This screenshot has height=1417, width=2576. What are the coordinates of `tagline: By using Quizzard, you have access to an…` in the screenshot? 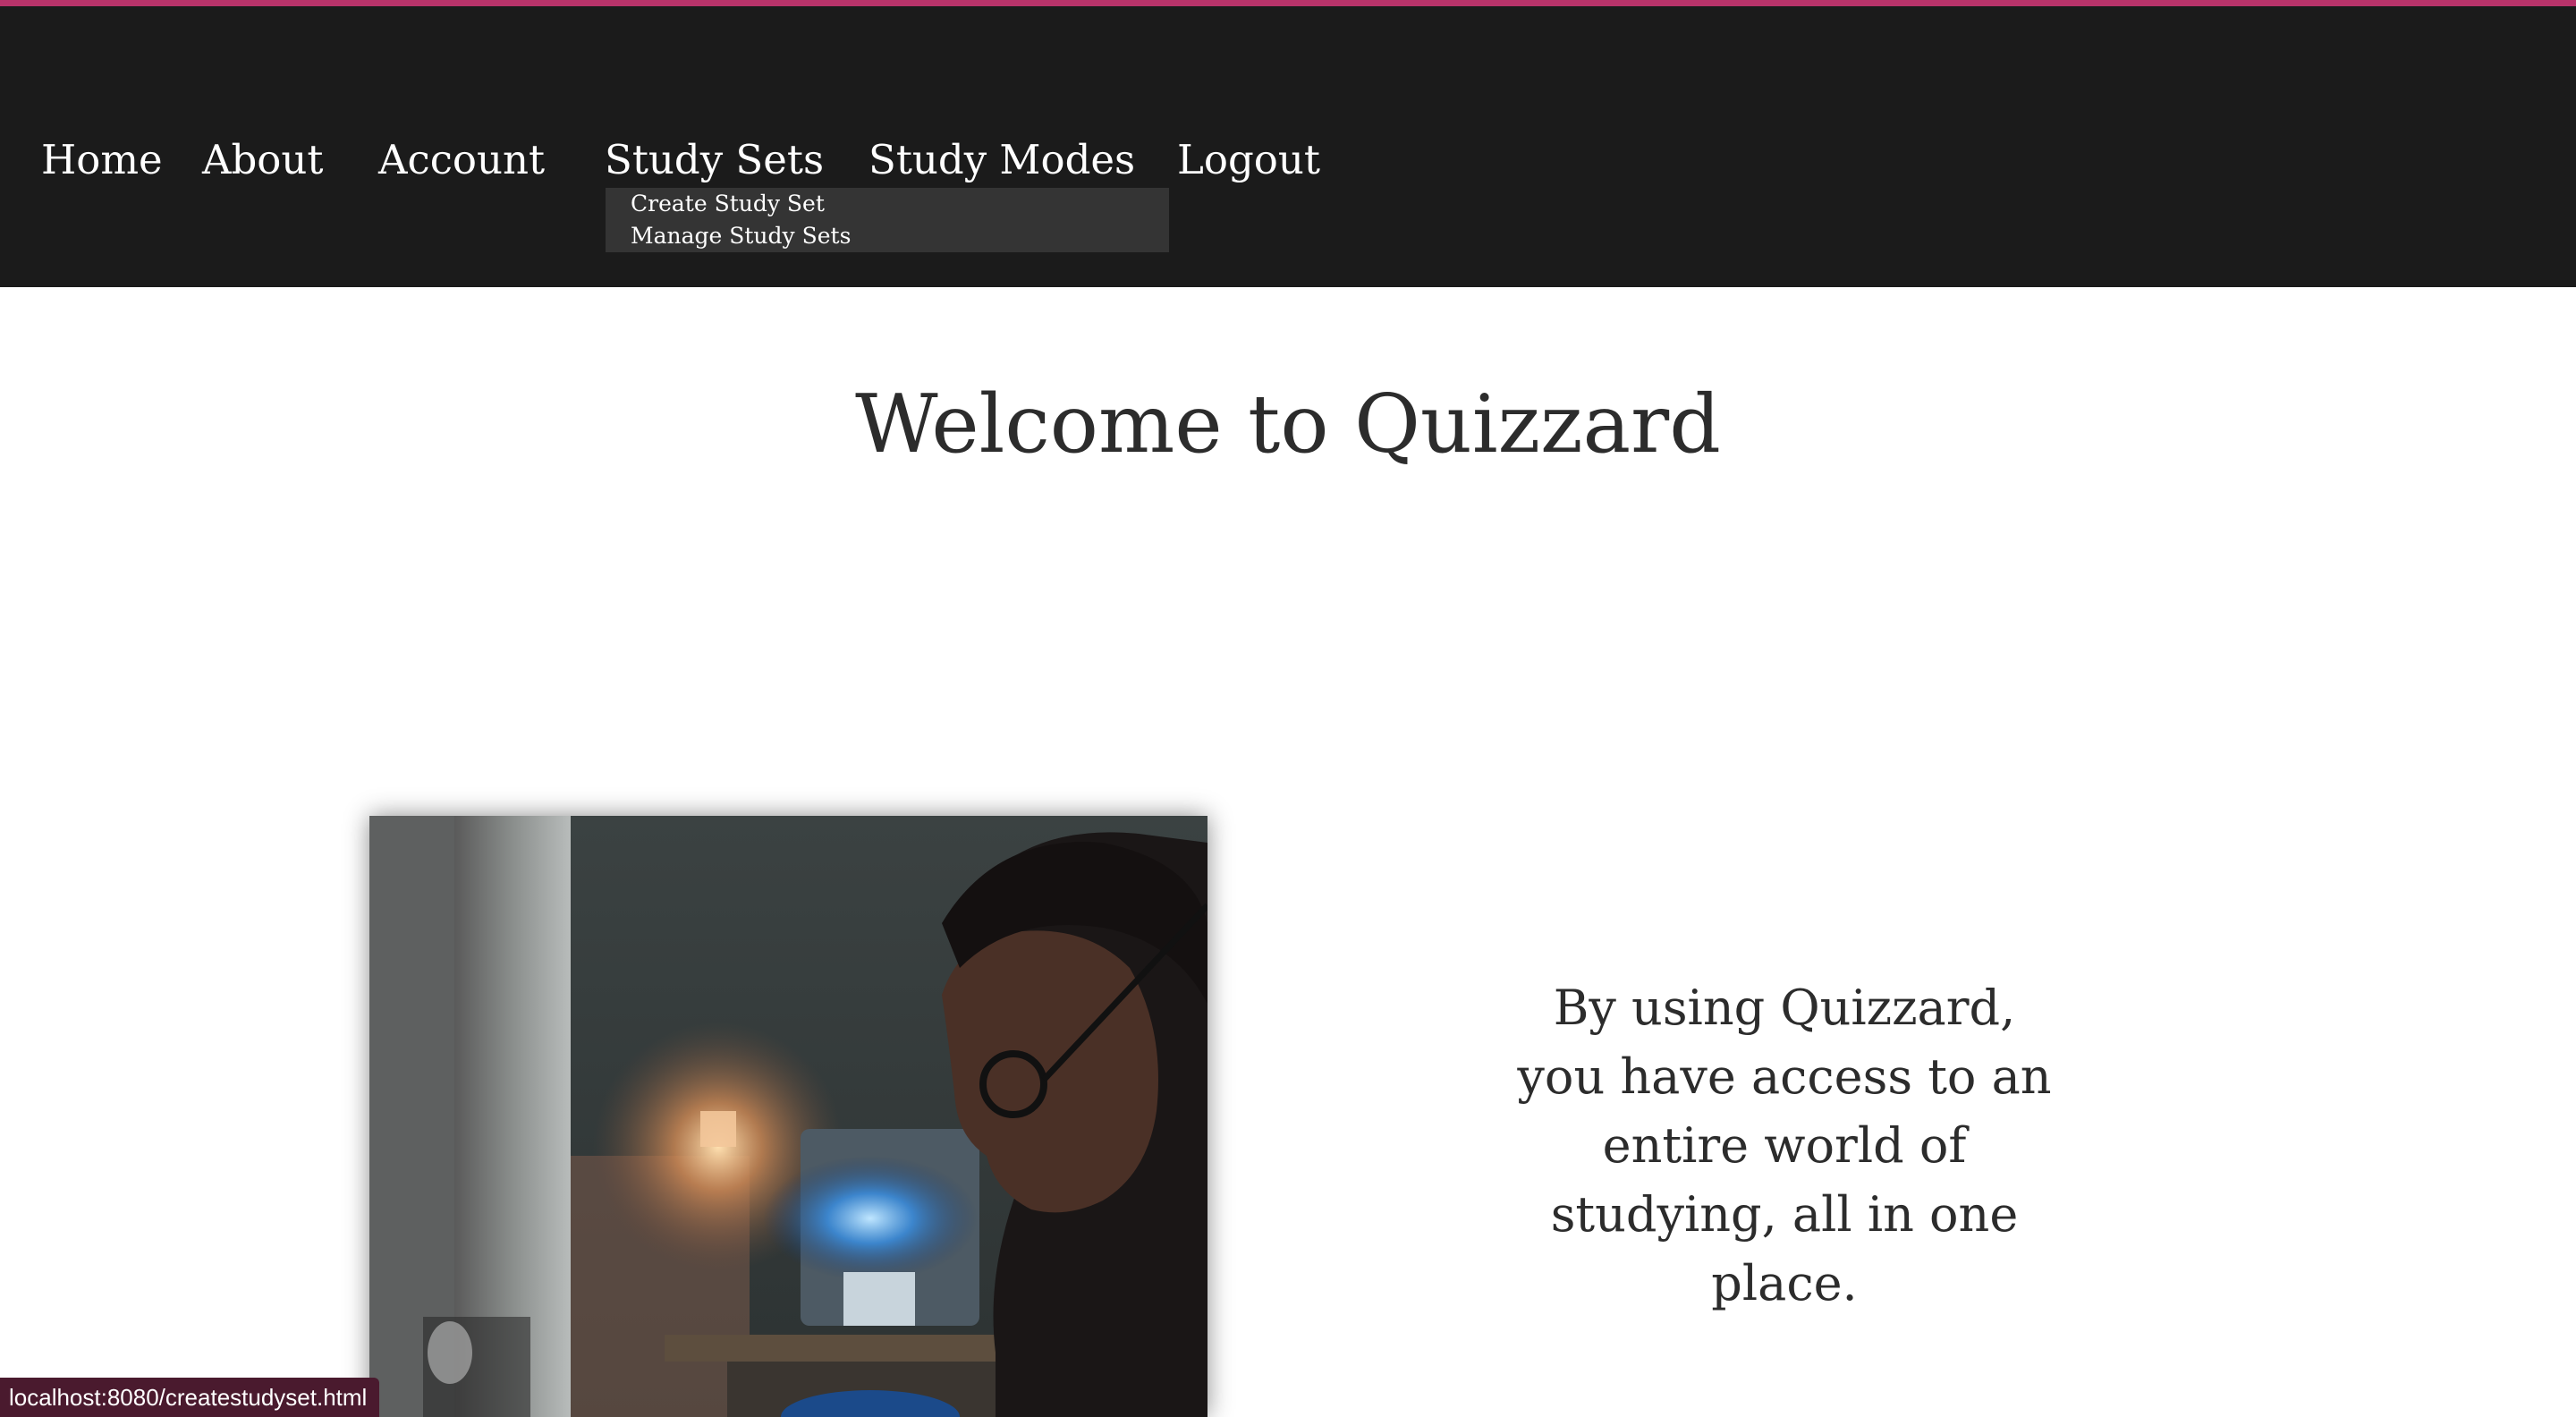 It's located at (1784, 1145).